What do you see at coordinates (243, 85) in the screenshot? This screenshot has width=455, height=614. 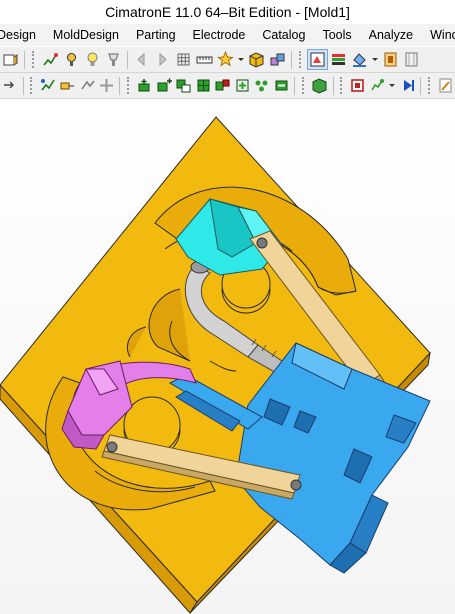 I see `comp-edit-icon` at bounding box center [243, 85].